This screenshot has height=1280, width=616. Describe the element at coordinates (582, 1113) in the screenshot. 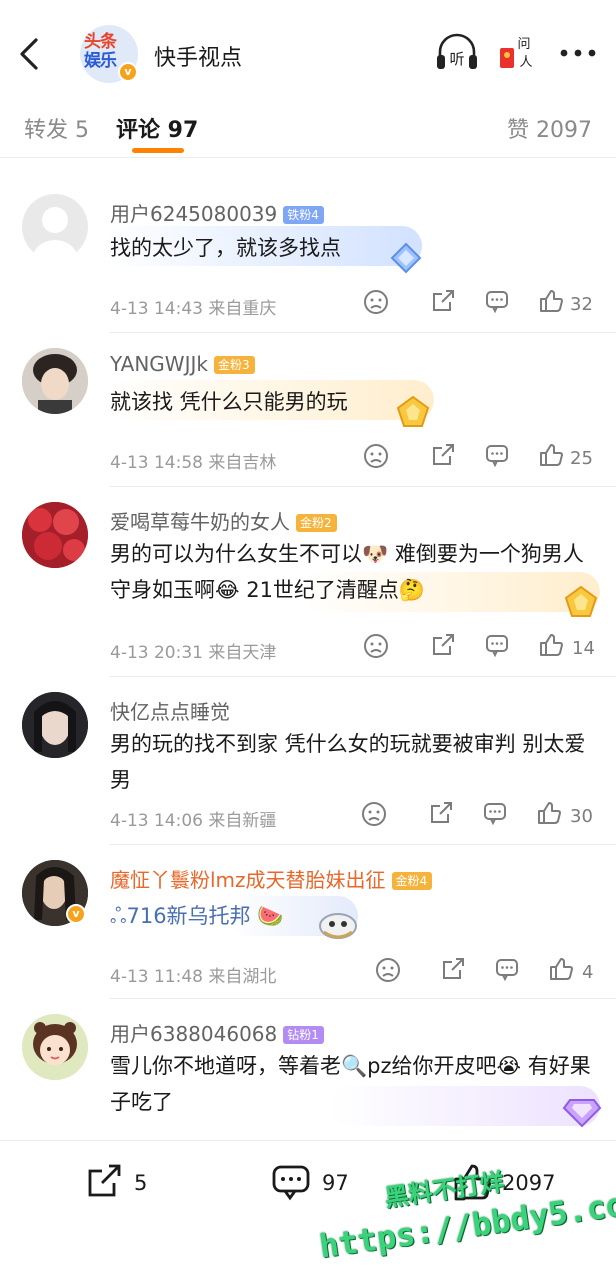

I see `purple-diamond-icon` at that location.